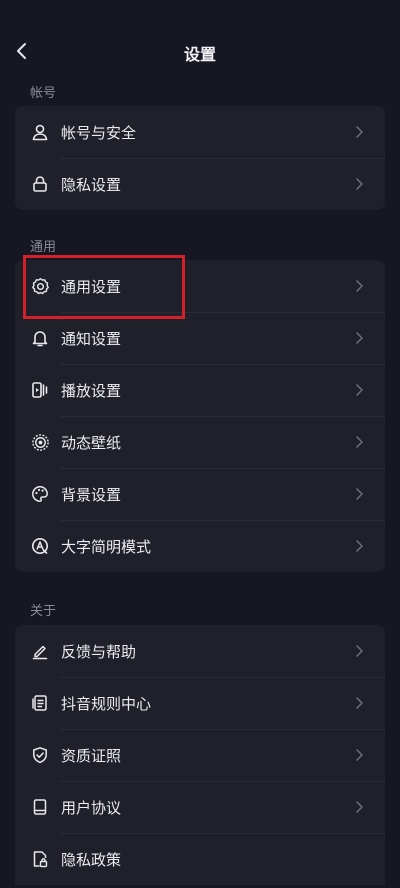  I want to click on row-label: 隐私政策, so click(91, 859).